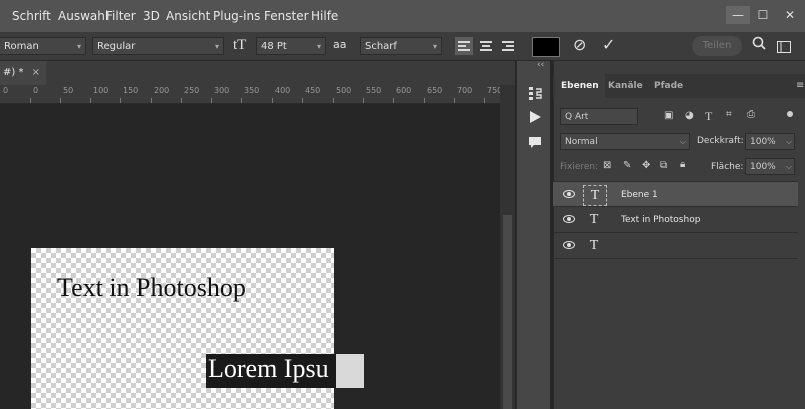 The image size is (805, 409). What do you see at coordinates (101, 90) in the screenshot?
I see `ruler-tick: 100` at bounding box center [101, 90].